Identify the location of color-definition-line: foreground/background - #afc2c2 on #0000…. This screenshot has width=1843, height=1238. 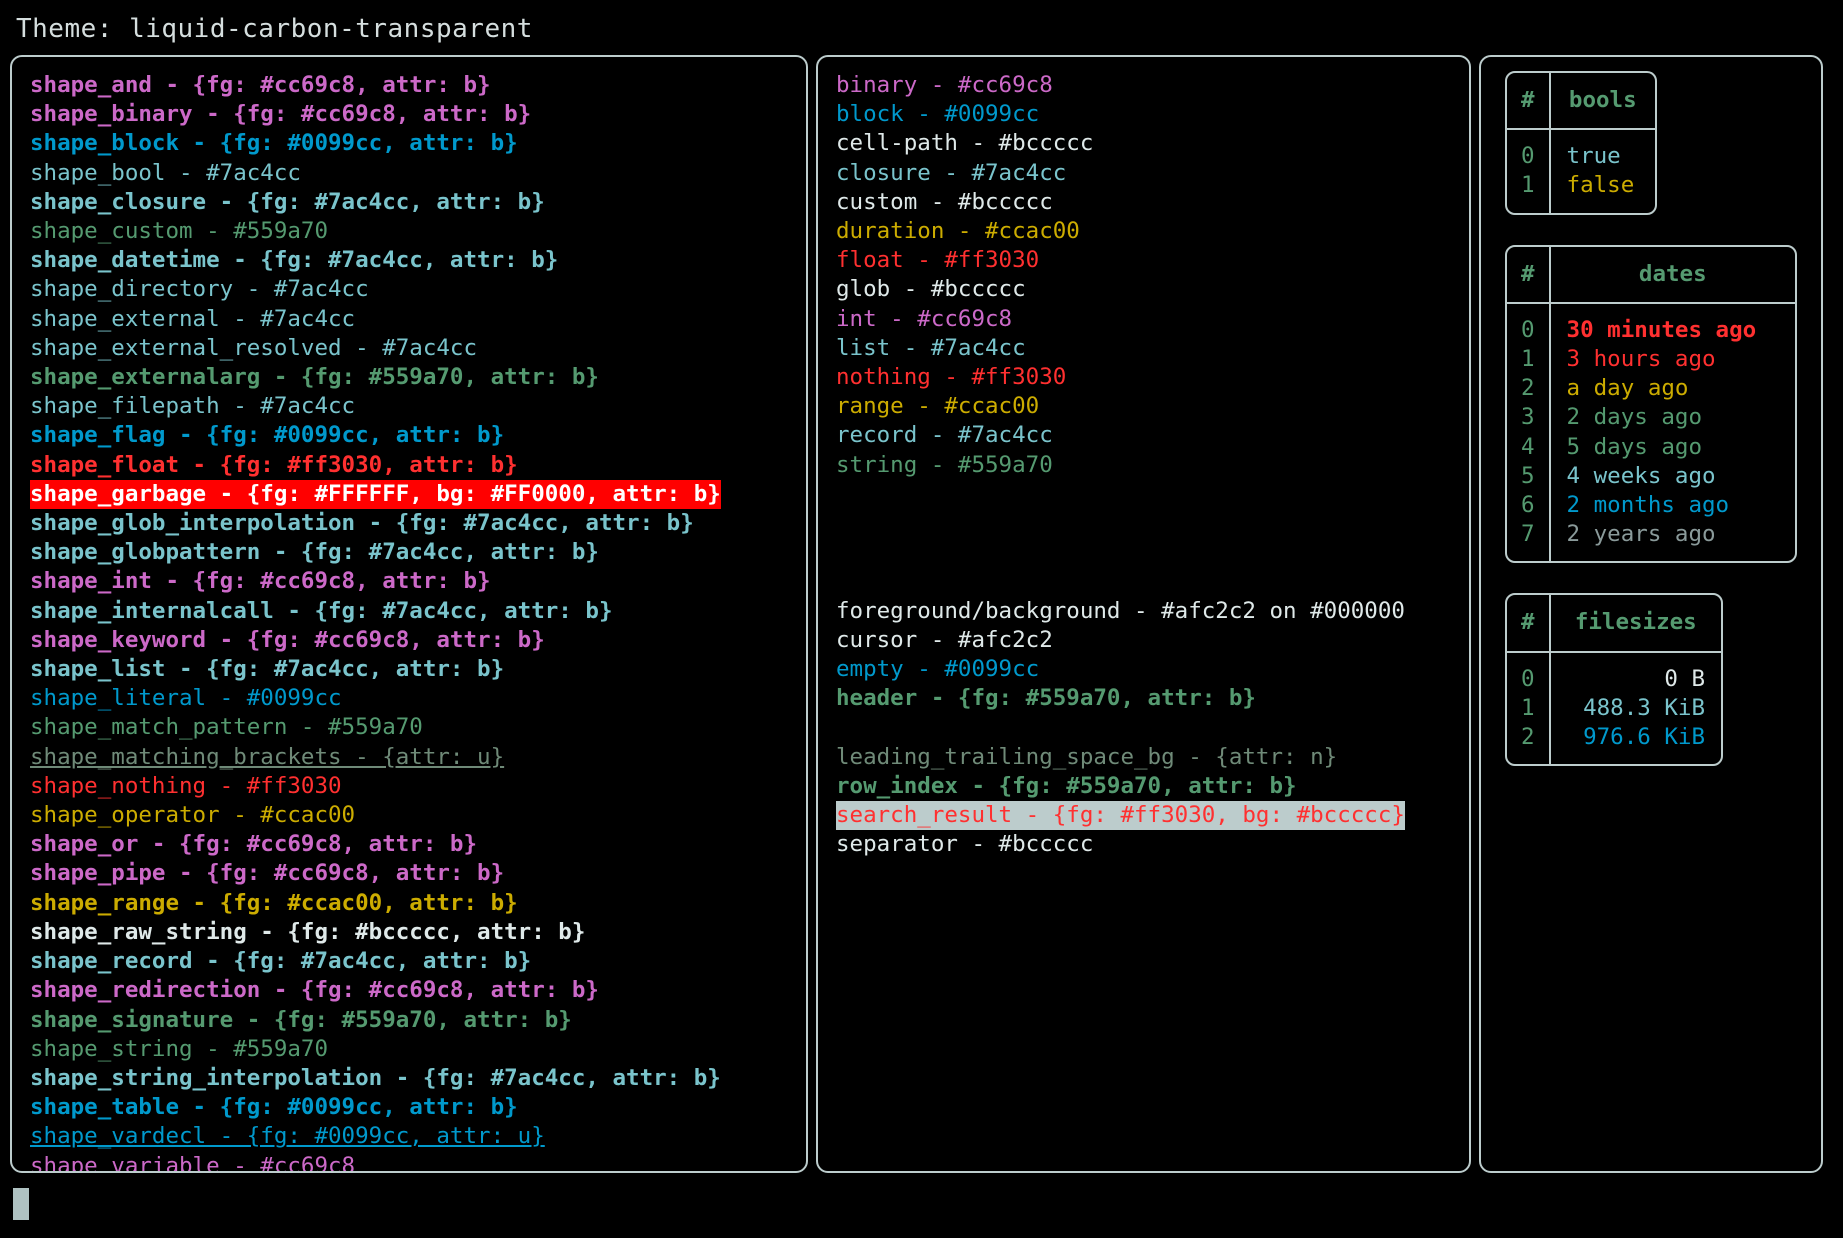
(1120, 610).